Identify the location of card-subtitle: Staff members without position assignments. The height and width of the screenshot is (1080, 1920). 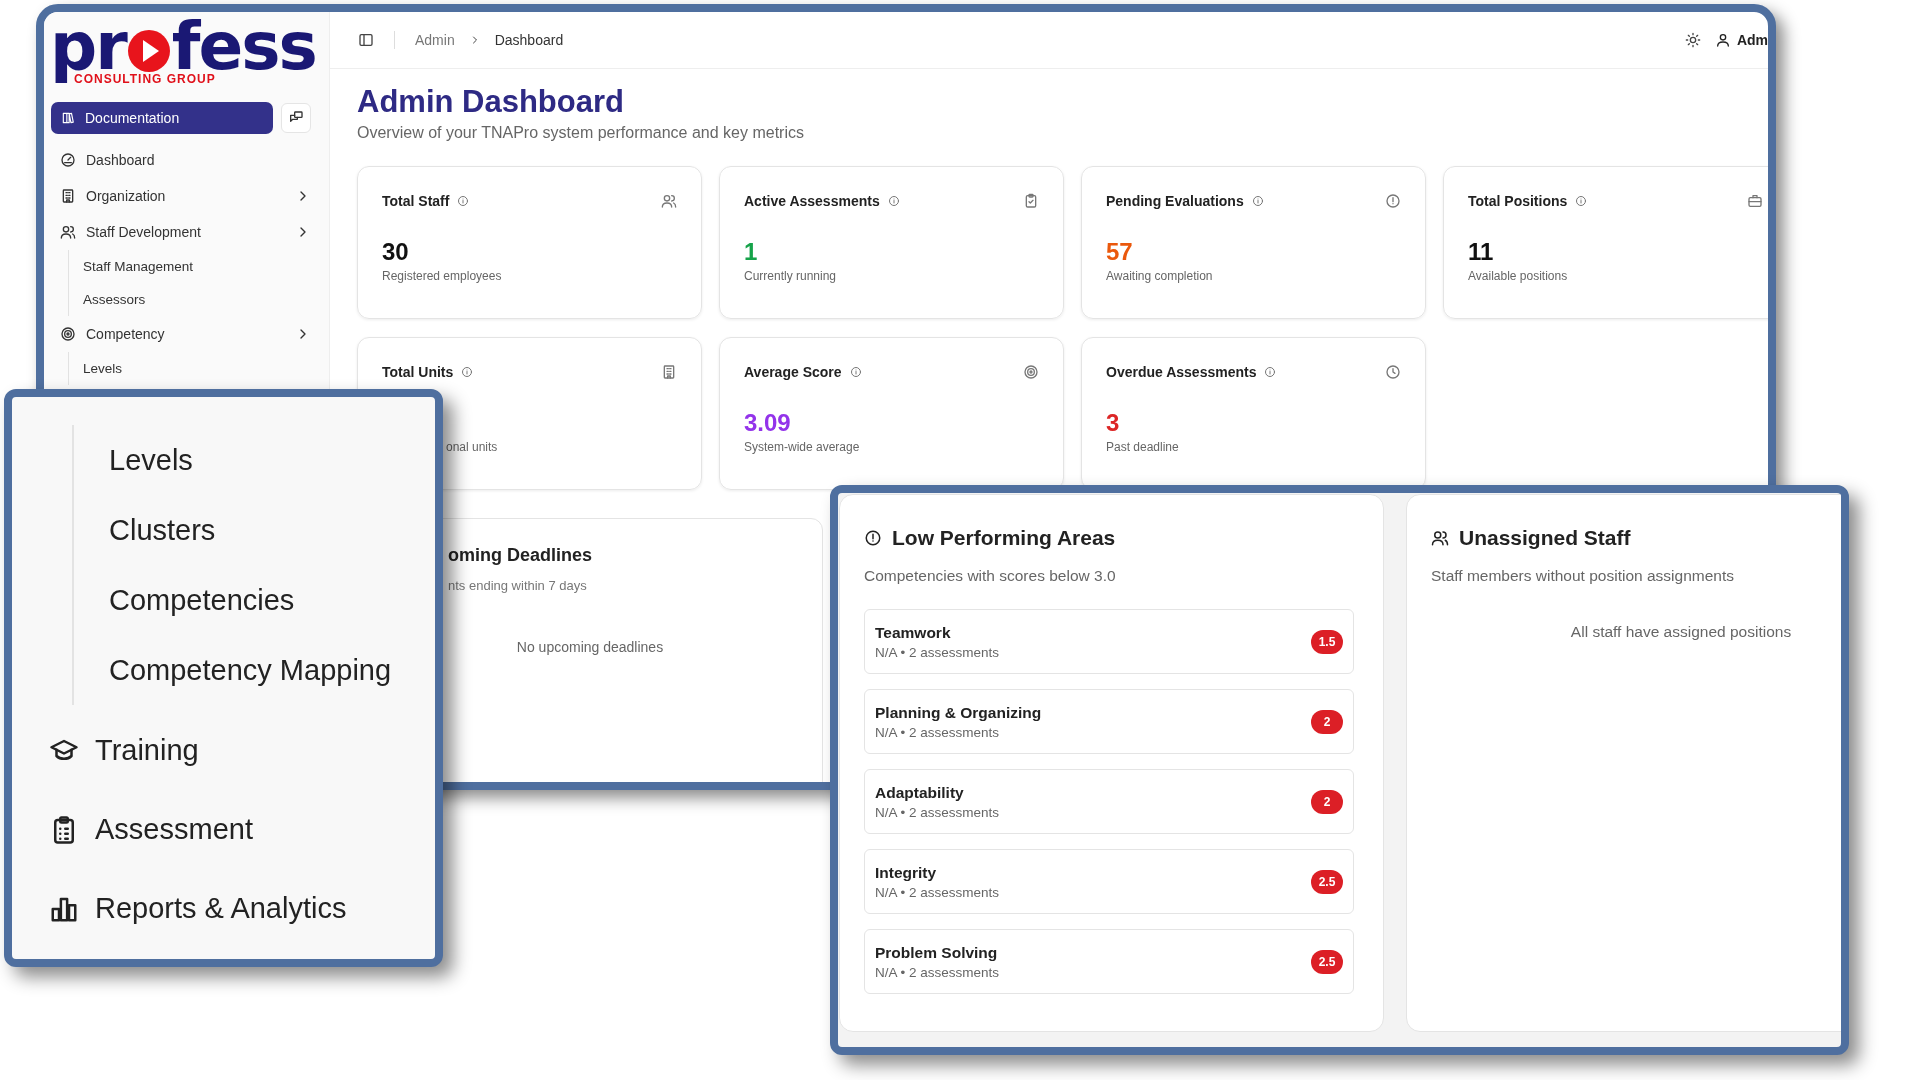
(1583, 576).